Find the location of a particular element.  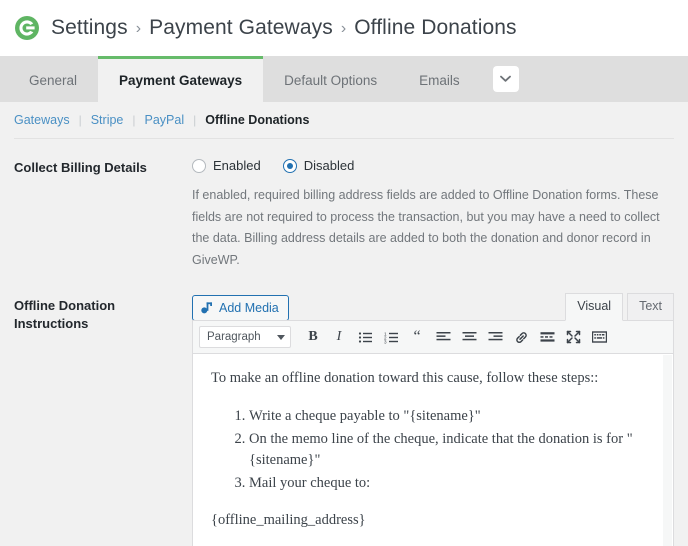

tab-default-options: Default Options is located at coordinates (330, 79).